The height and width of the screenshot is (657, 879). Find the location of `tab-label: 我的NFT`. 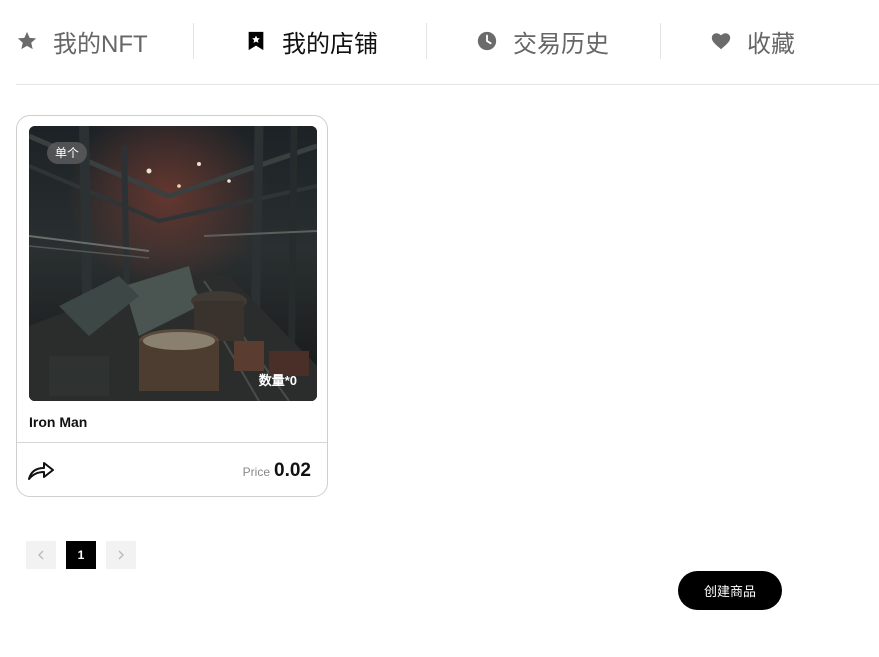

tab-label: 我的NFT is located at coordinates (100, 44).